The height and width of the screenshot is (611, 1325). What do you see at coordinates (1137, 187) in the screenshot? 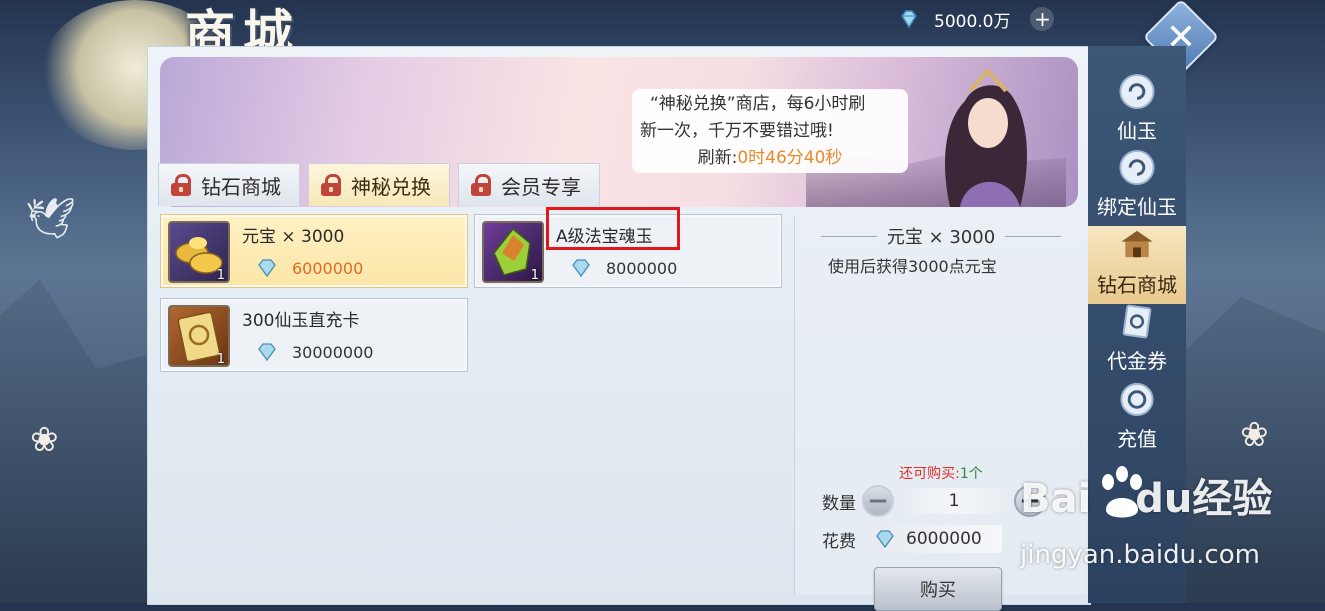
I see `sidebar-item-bound-jade: 绑定仙玉` at bounding box center [1137, 187].